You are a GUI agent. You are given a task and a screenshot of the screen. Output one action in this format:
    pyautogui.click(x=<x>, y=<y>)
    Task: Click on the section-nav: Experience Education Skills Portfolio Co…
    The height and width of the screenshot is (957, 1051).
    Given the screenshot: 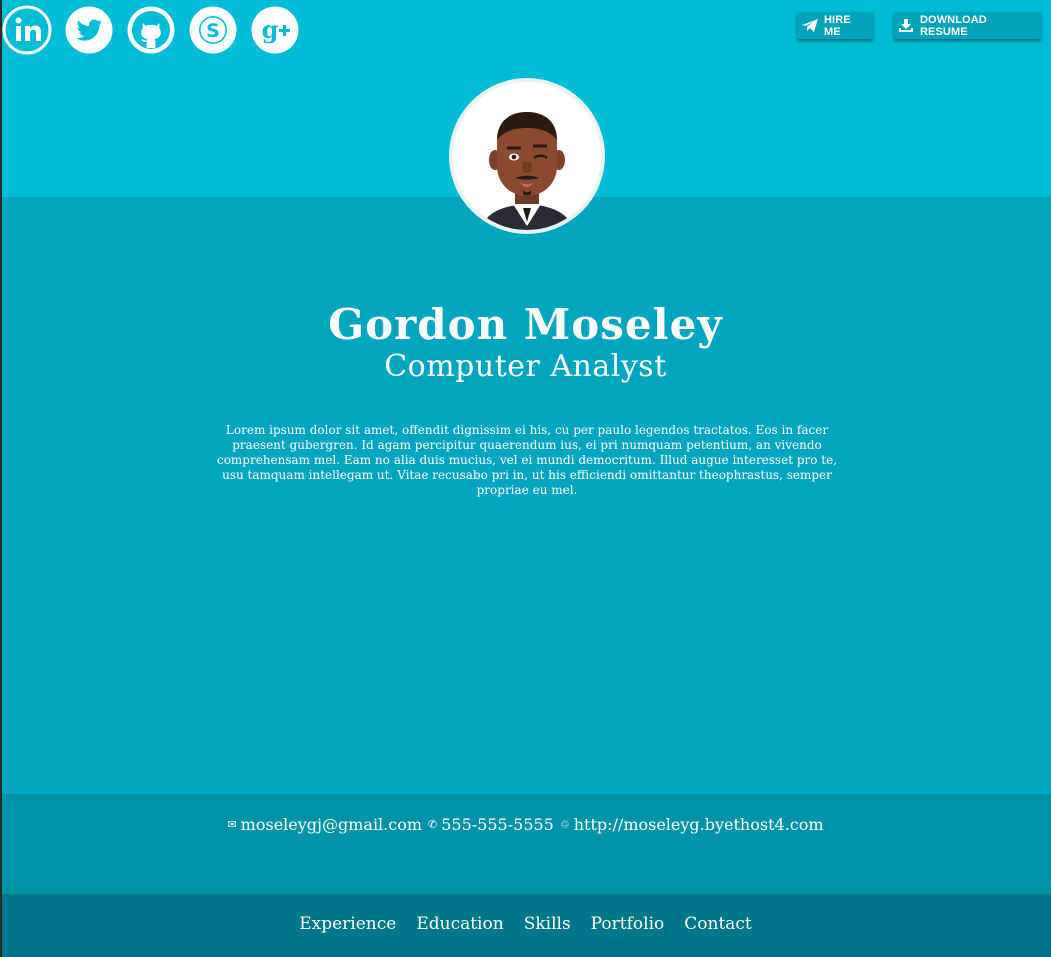 What is the action you would take?
    pyautogui.click(x=525, y=924)
    